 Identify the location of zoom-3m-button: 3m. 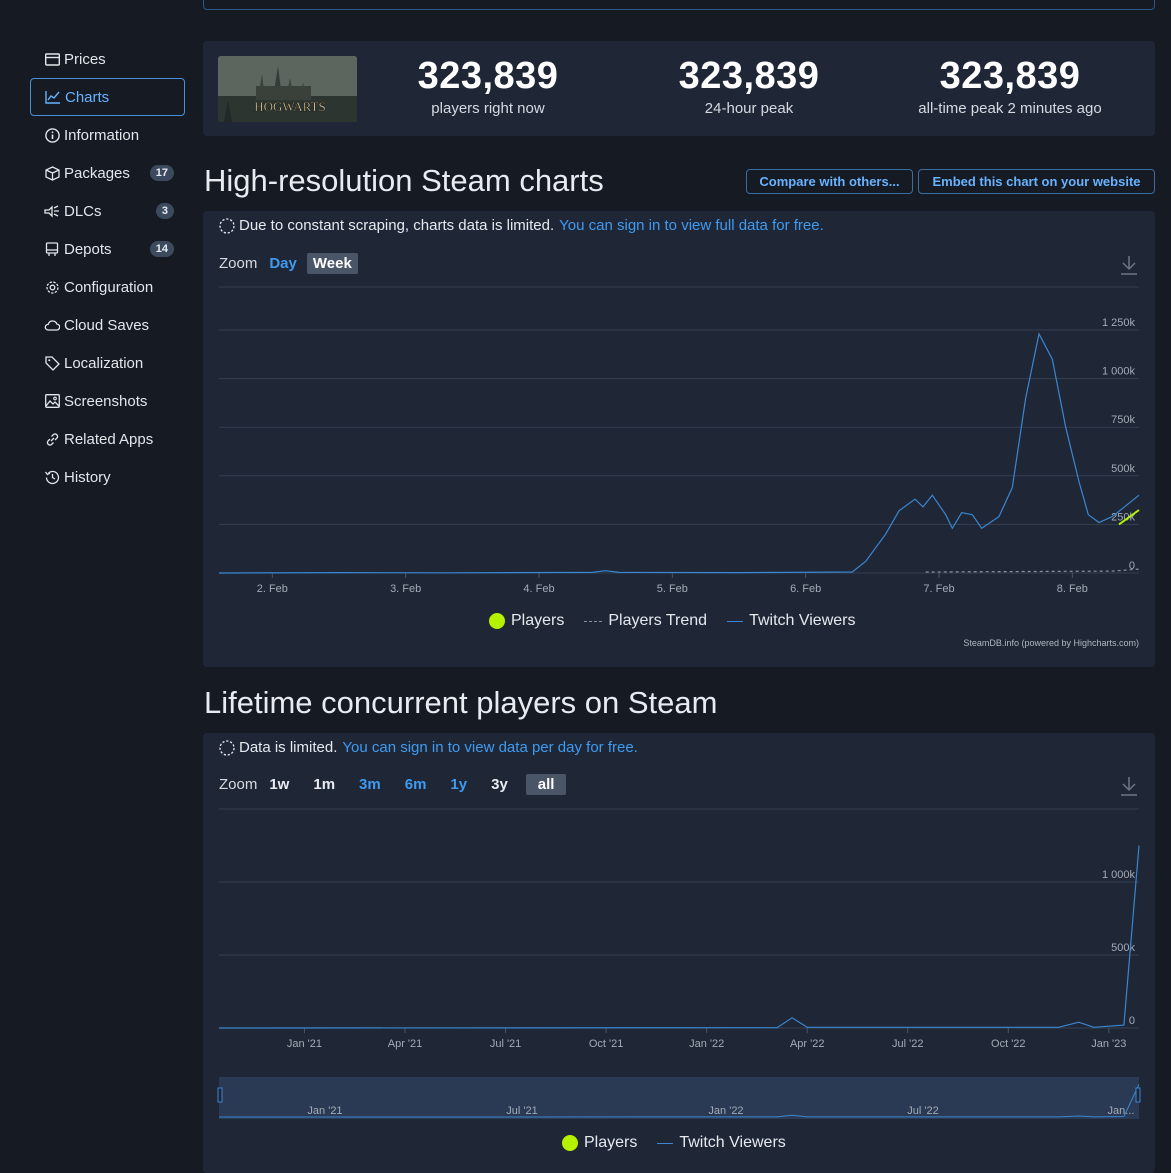
(370, 784).